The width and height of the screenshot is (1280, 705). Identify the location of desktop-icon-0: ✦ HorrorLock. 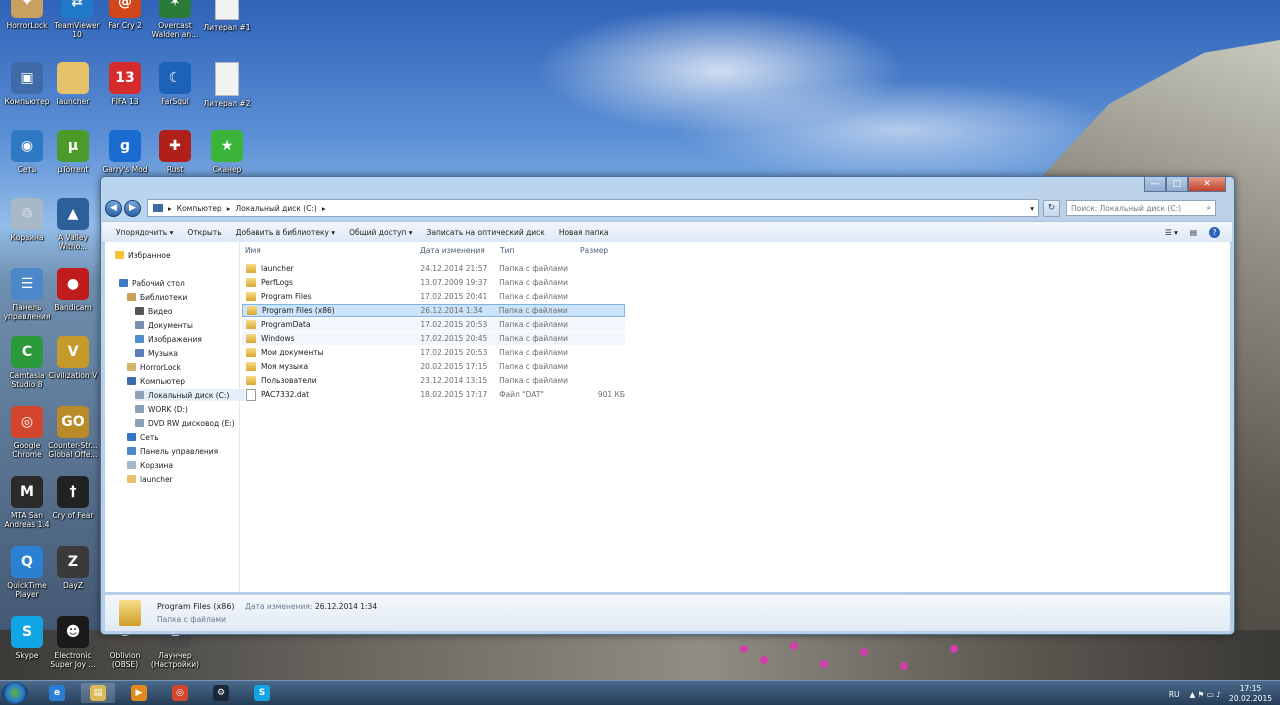
(27, 15).